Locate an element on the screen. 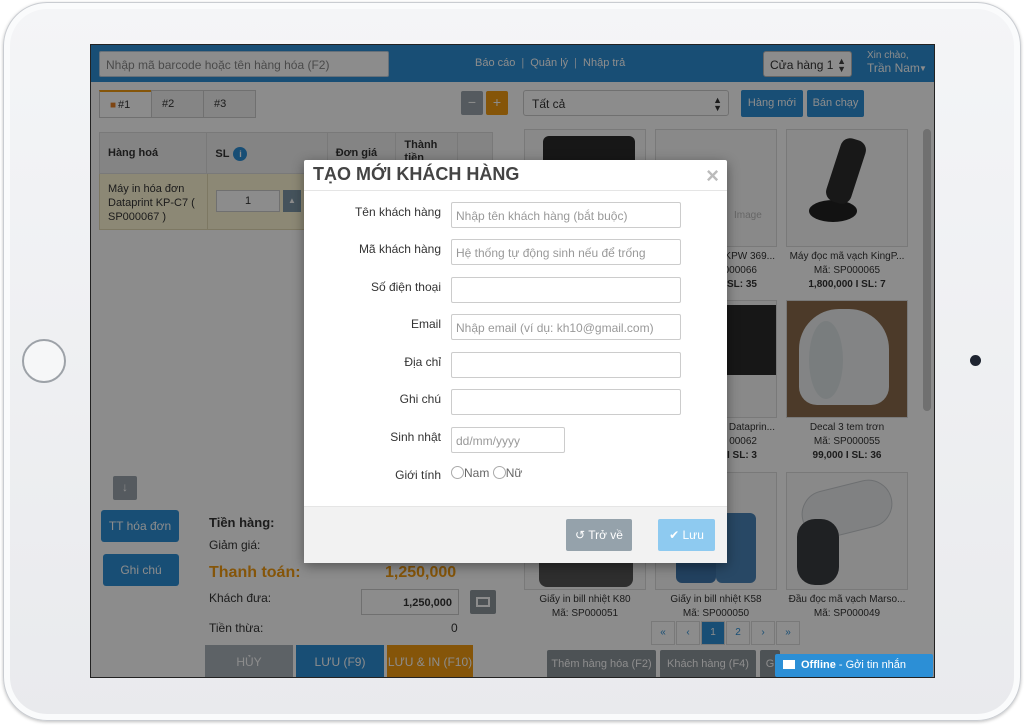  divider is located at coordinates (515, 190).